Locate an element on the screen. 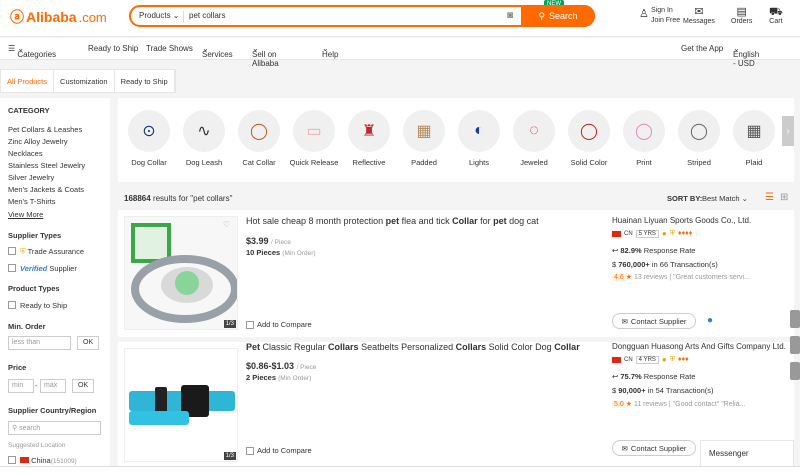  ready-to-ship-checkbox is located at coordinates (12, 305).